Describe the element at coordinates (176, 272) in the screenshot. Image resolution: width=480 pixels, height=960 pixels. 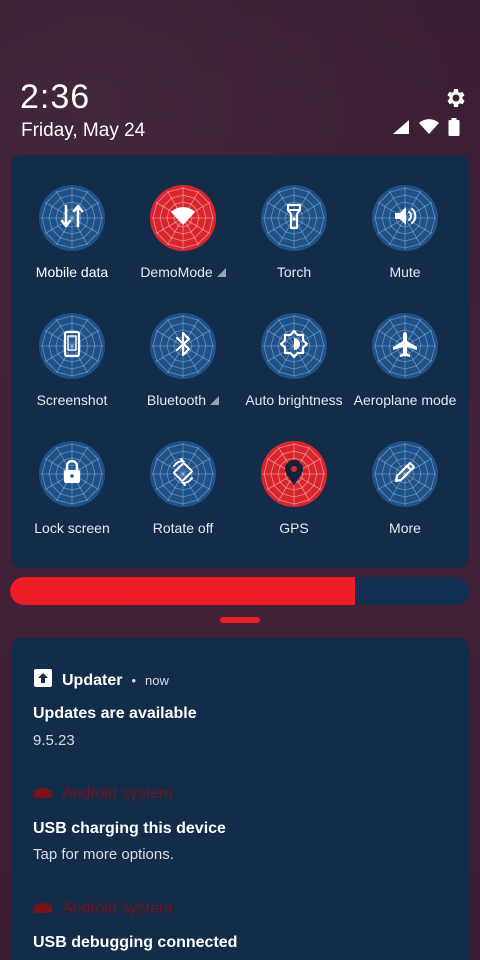
I see `tile-label-text: DemoMode` at that location.